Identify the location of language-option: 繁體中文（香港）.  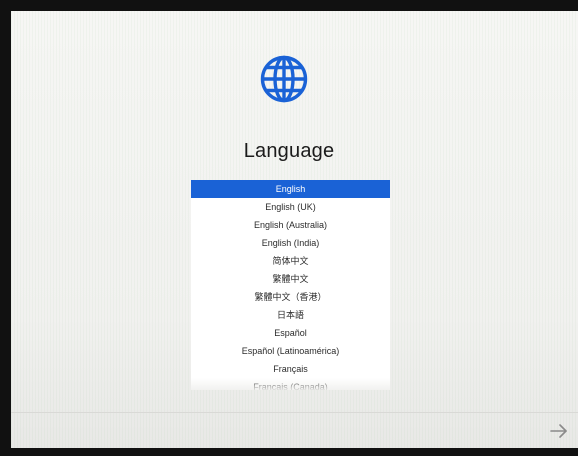
(290, 297).